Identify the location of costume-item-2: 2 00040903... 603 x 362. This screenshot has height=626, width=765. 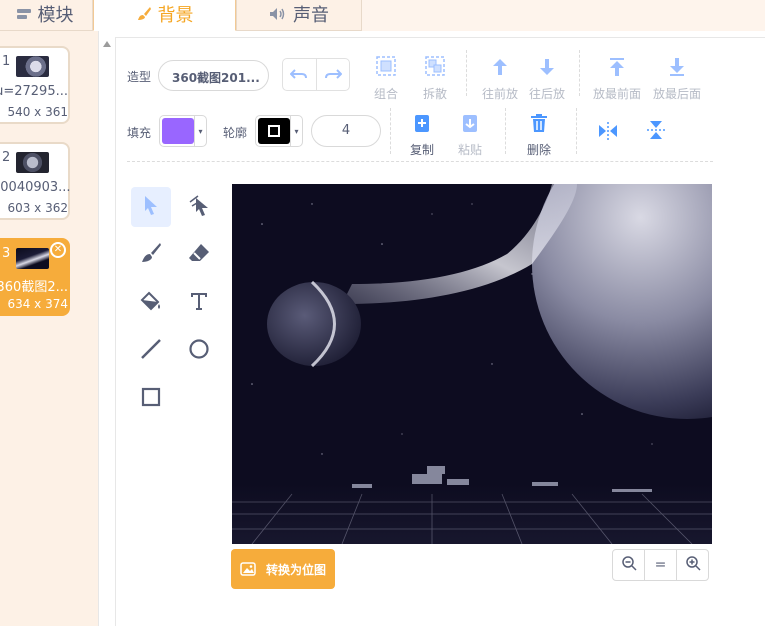
(35, 181).